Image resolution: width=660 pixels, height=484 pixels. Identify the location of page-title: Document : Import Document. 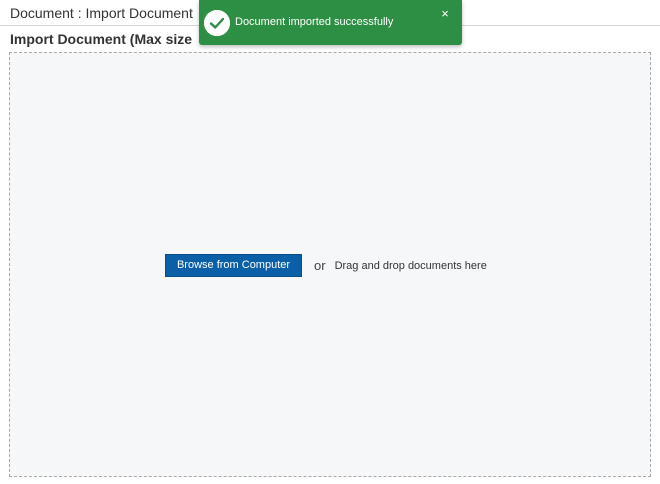
(101, 13).